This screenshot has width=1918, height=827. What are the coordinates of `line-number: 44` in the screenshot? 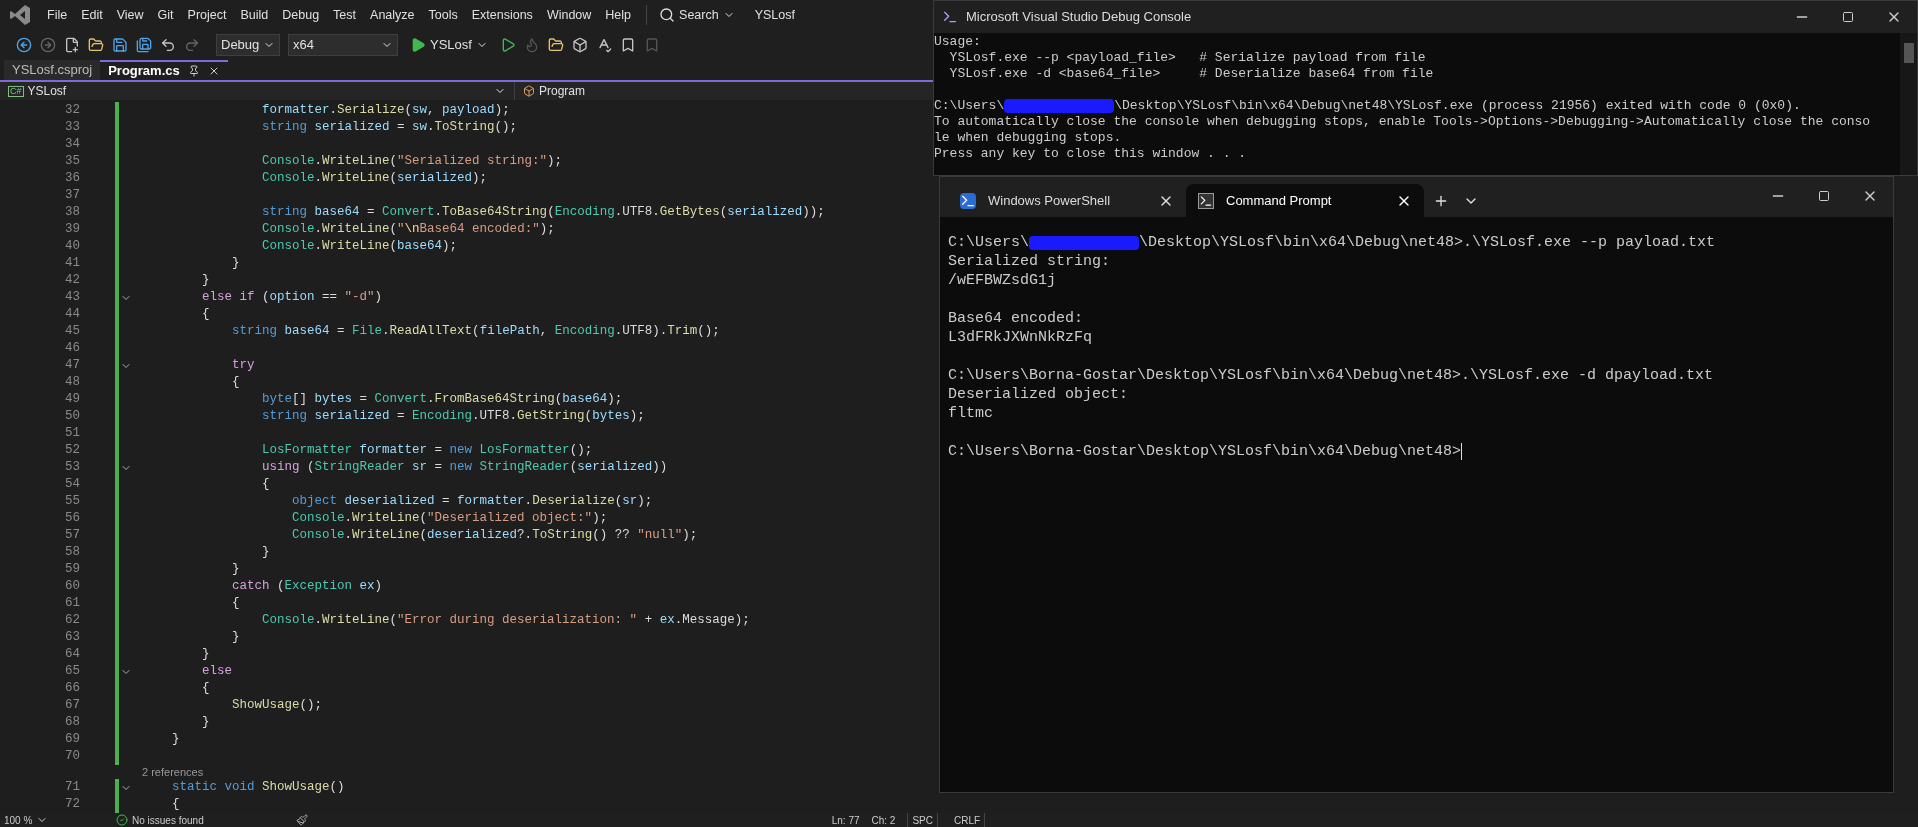 It's located at (72, 315).